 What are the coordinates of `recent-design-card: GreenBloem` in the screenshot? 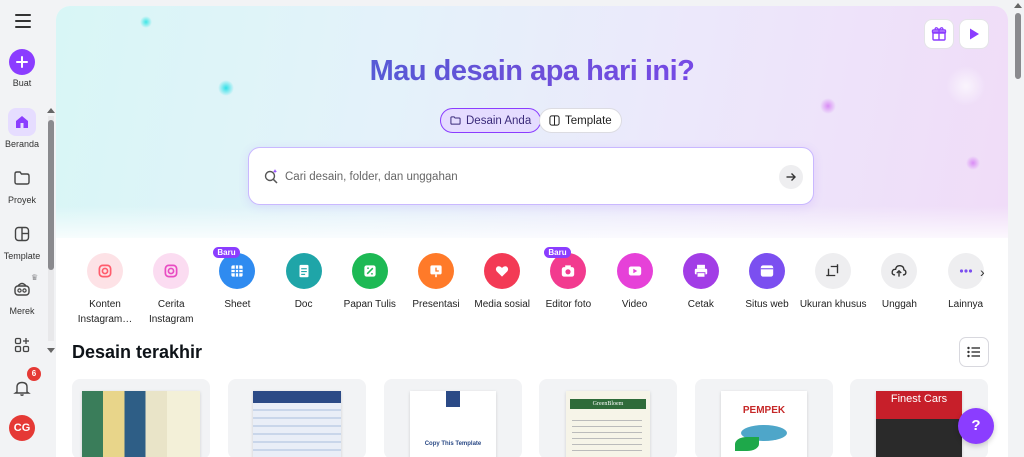 It's located at (608, 418).